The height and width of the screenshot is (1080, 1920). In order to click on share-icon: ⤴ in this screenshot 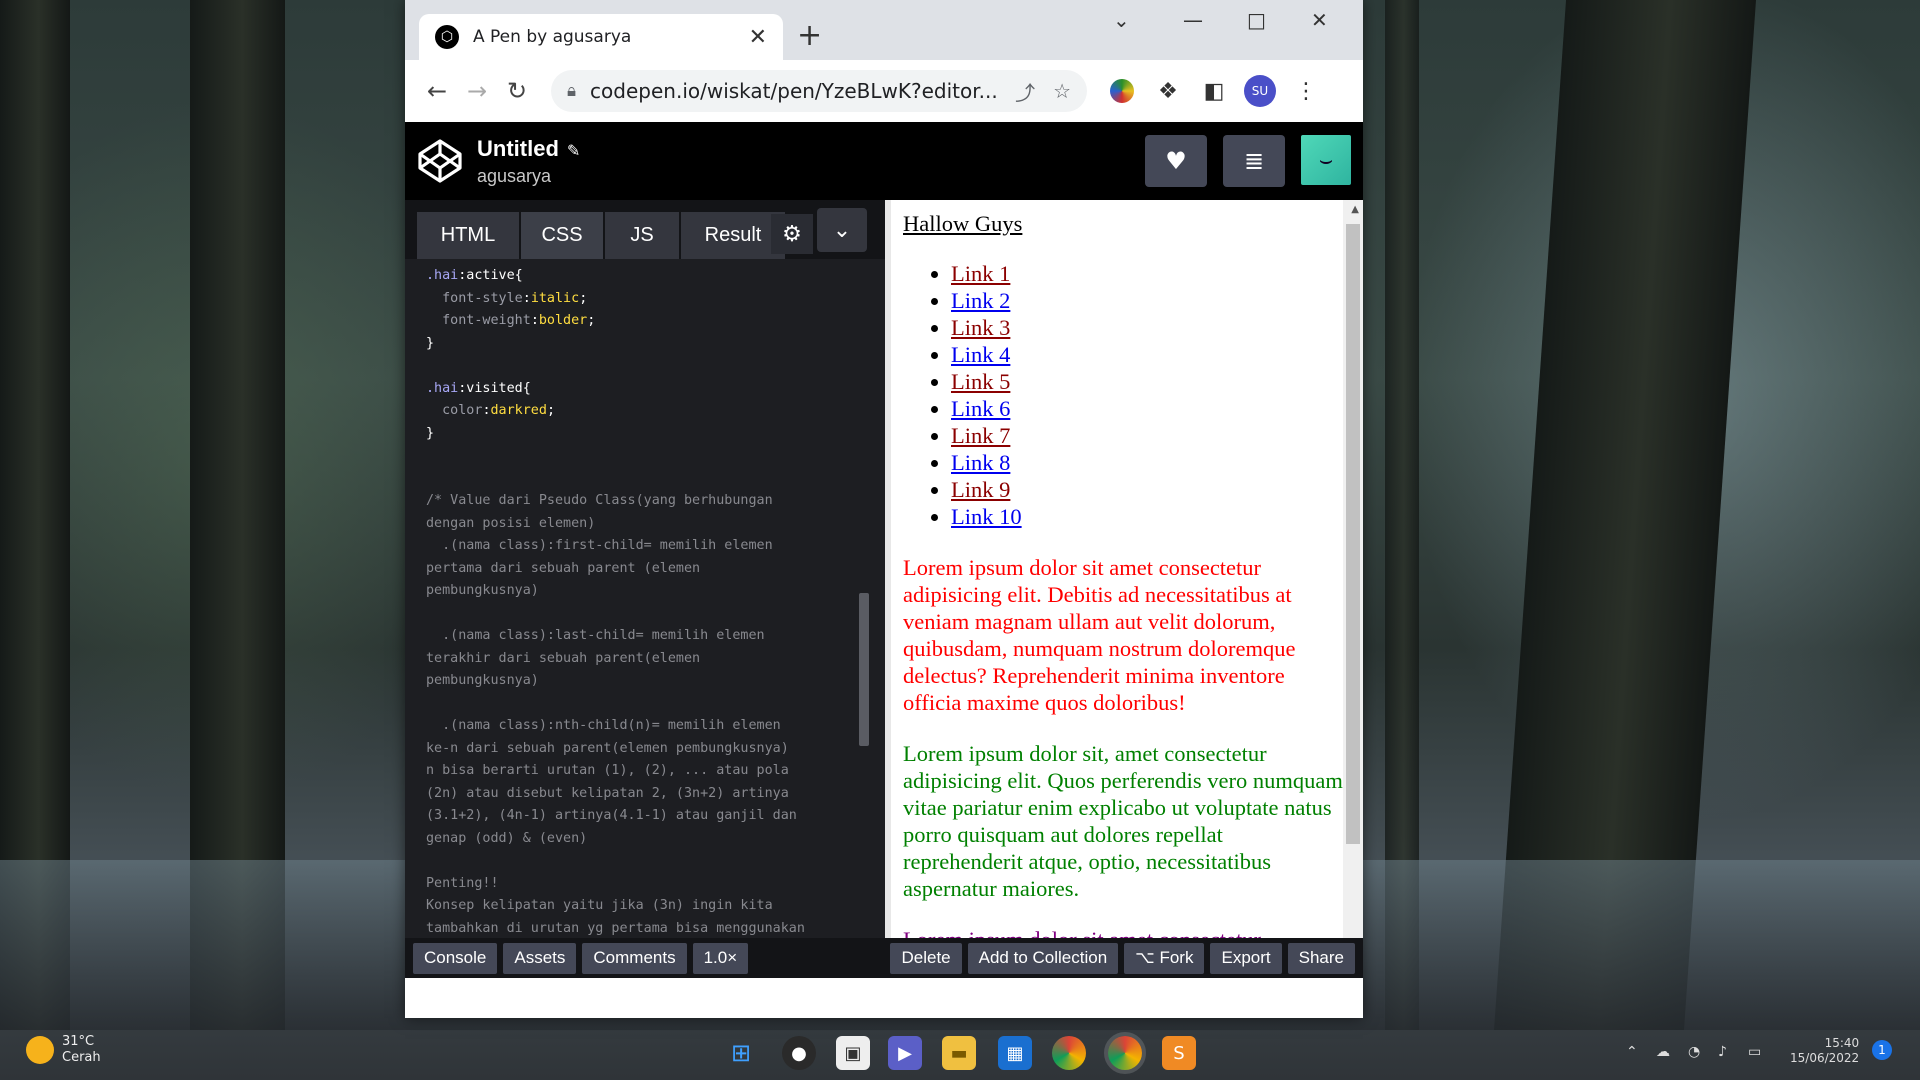, I will do `click(1025, 91)`.